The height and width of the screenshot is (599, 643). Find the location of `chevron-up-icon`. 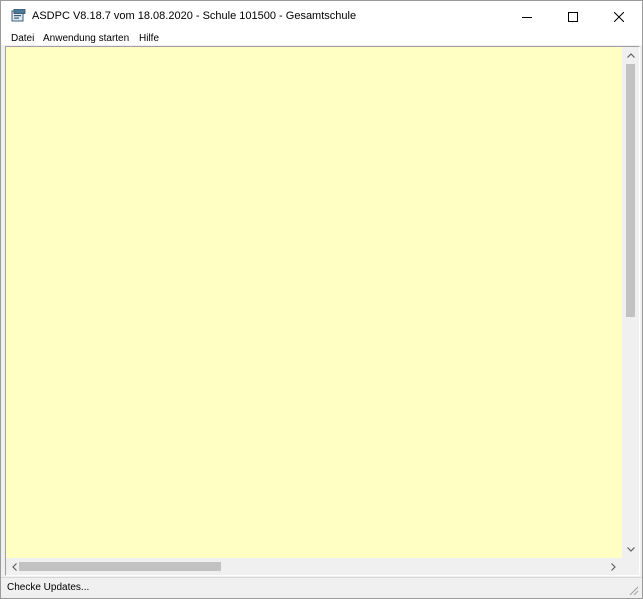

chevron-up-icon is located at coordinates (630, 55).